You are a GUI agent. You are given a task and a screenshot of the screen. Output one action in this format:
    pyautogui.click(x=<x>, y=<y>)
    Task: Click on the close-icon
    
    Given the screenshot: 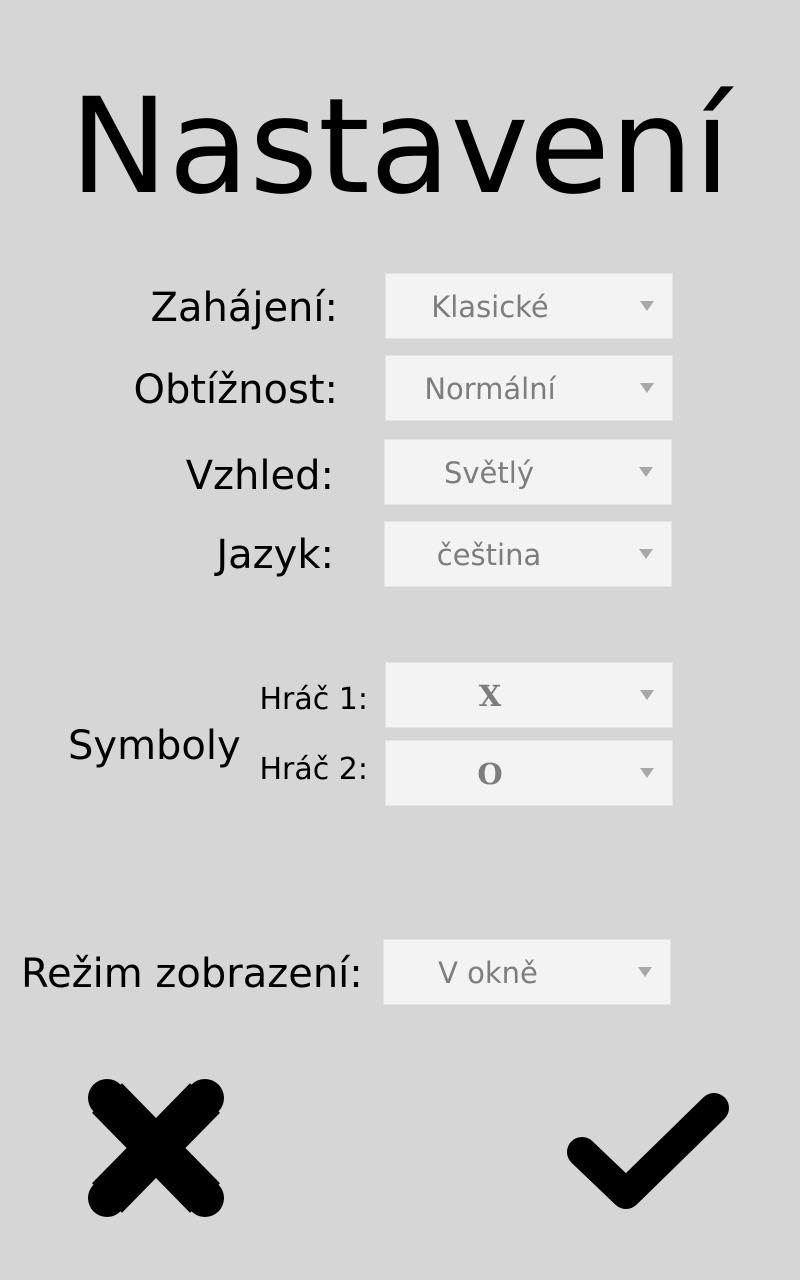 What is the action you would take?
    pyautogui.click(x=156, y=1148)
    